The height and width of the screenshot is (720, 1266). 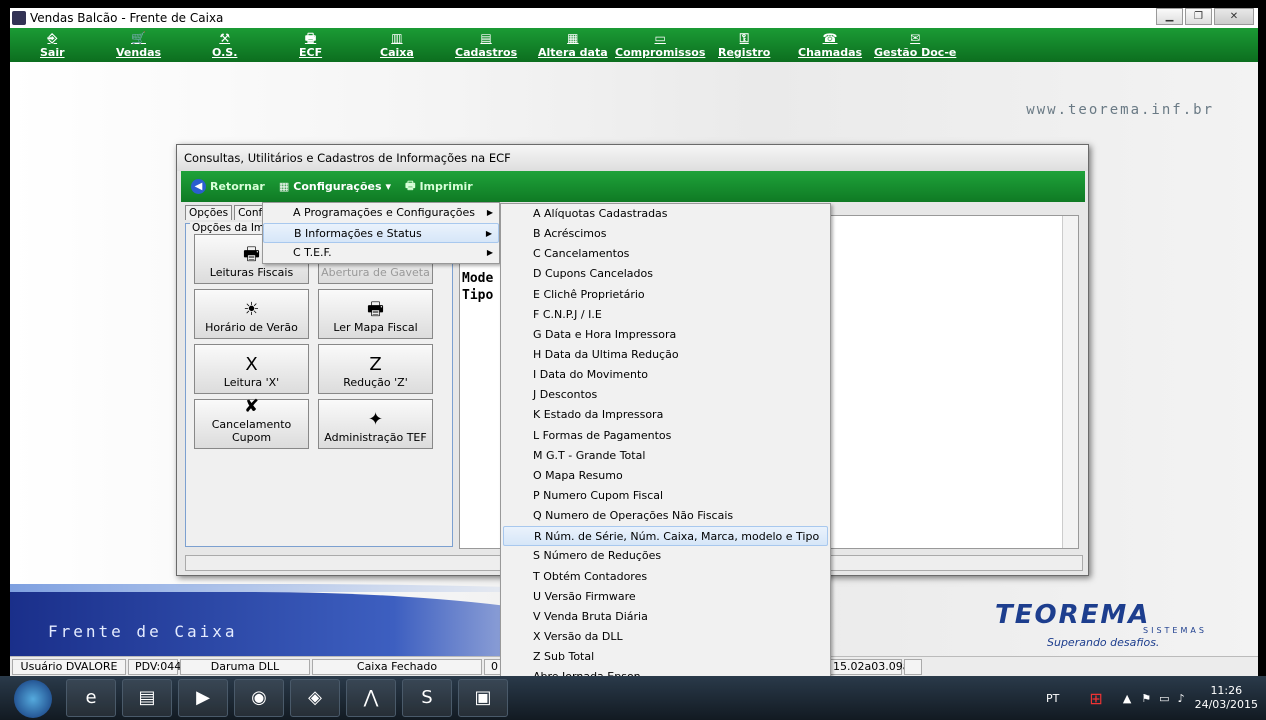 What do you see at coordinates (665, 254) in the screenshot?
I see `info-menu-item: C Cancelamentos` at bounding box center [665, 254].